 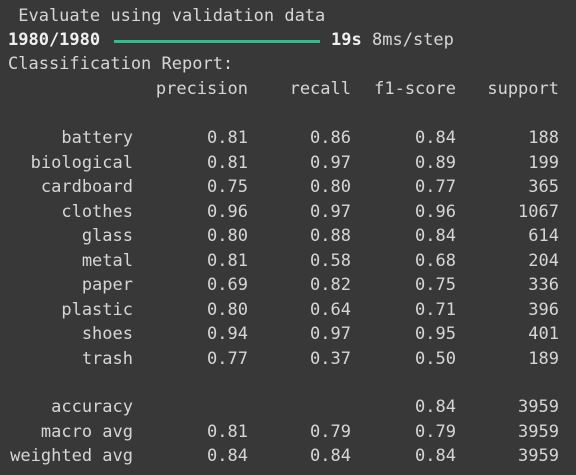 I want to click on row-label-clothes: clothes, so click(x=97, y=211).